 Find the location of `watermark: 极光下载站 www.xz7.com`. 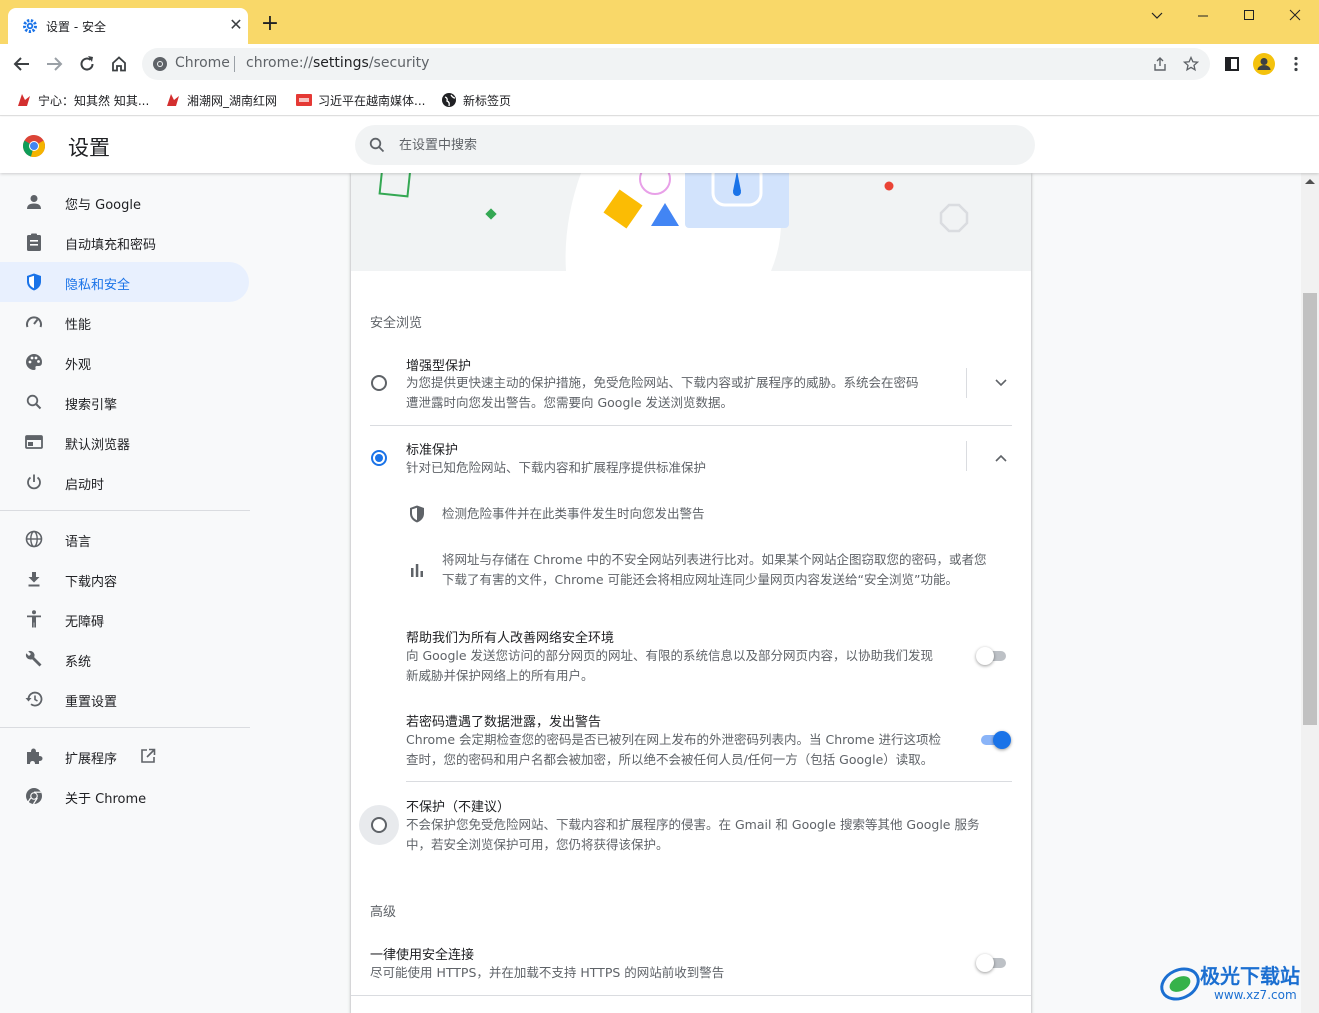

watermark: 极光下载站 www.xz7.com is located at coordinates (1236, 982).